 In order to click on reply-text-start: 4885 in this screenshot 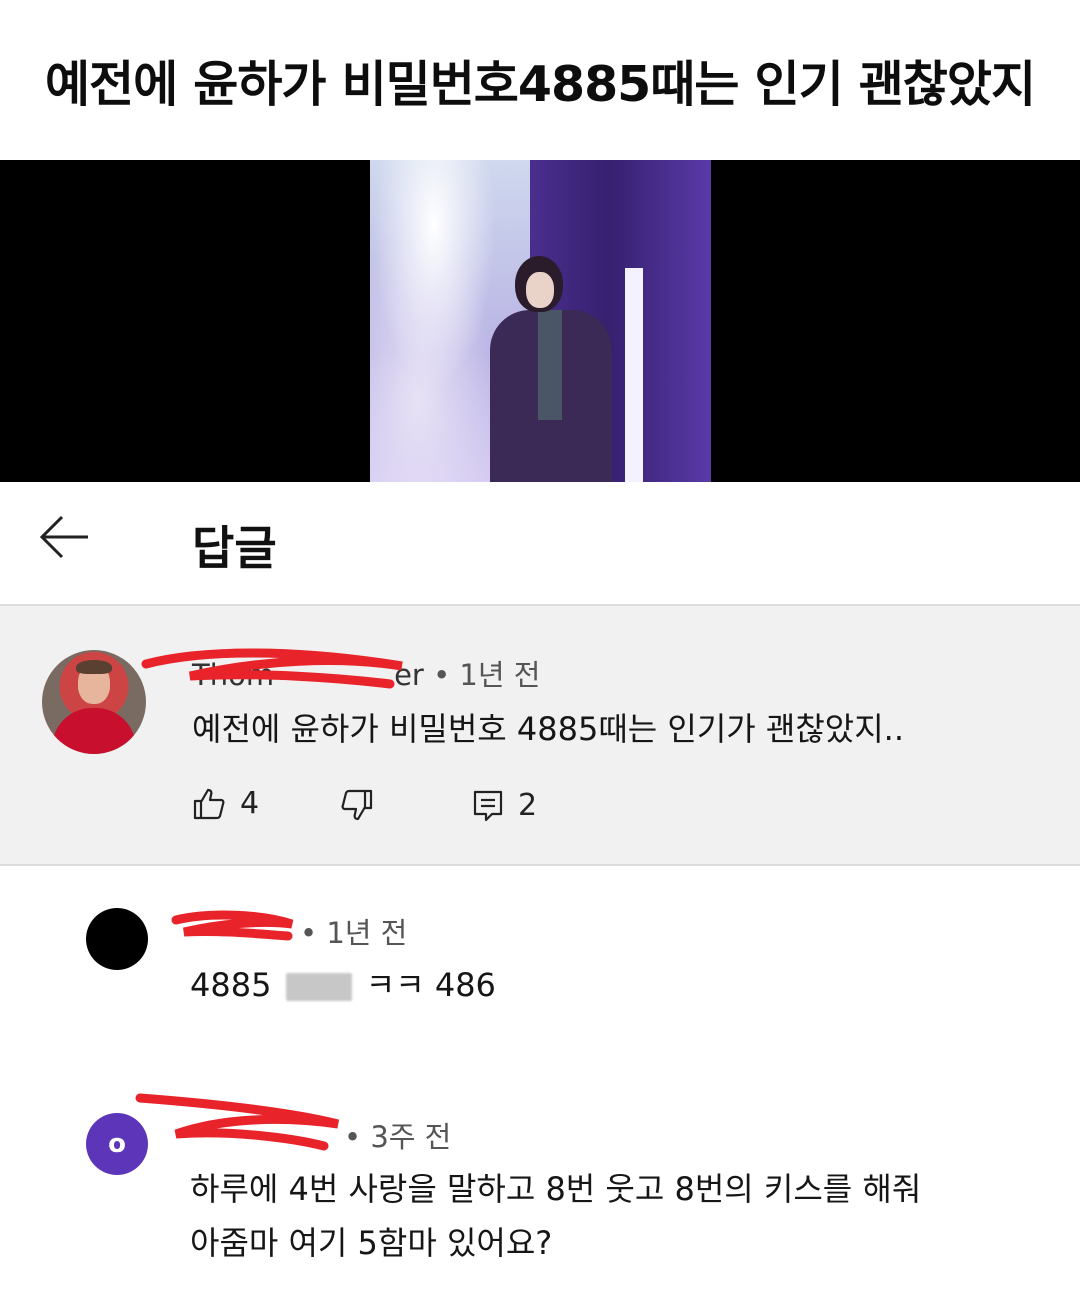, I will do `click(231, 985)`.